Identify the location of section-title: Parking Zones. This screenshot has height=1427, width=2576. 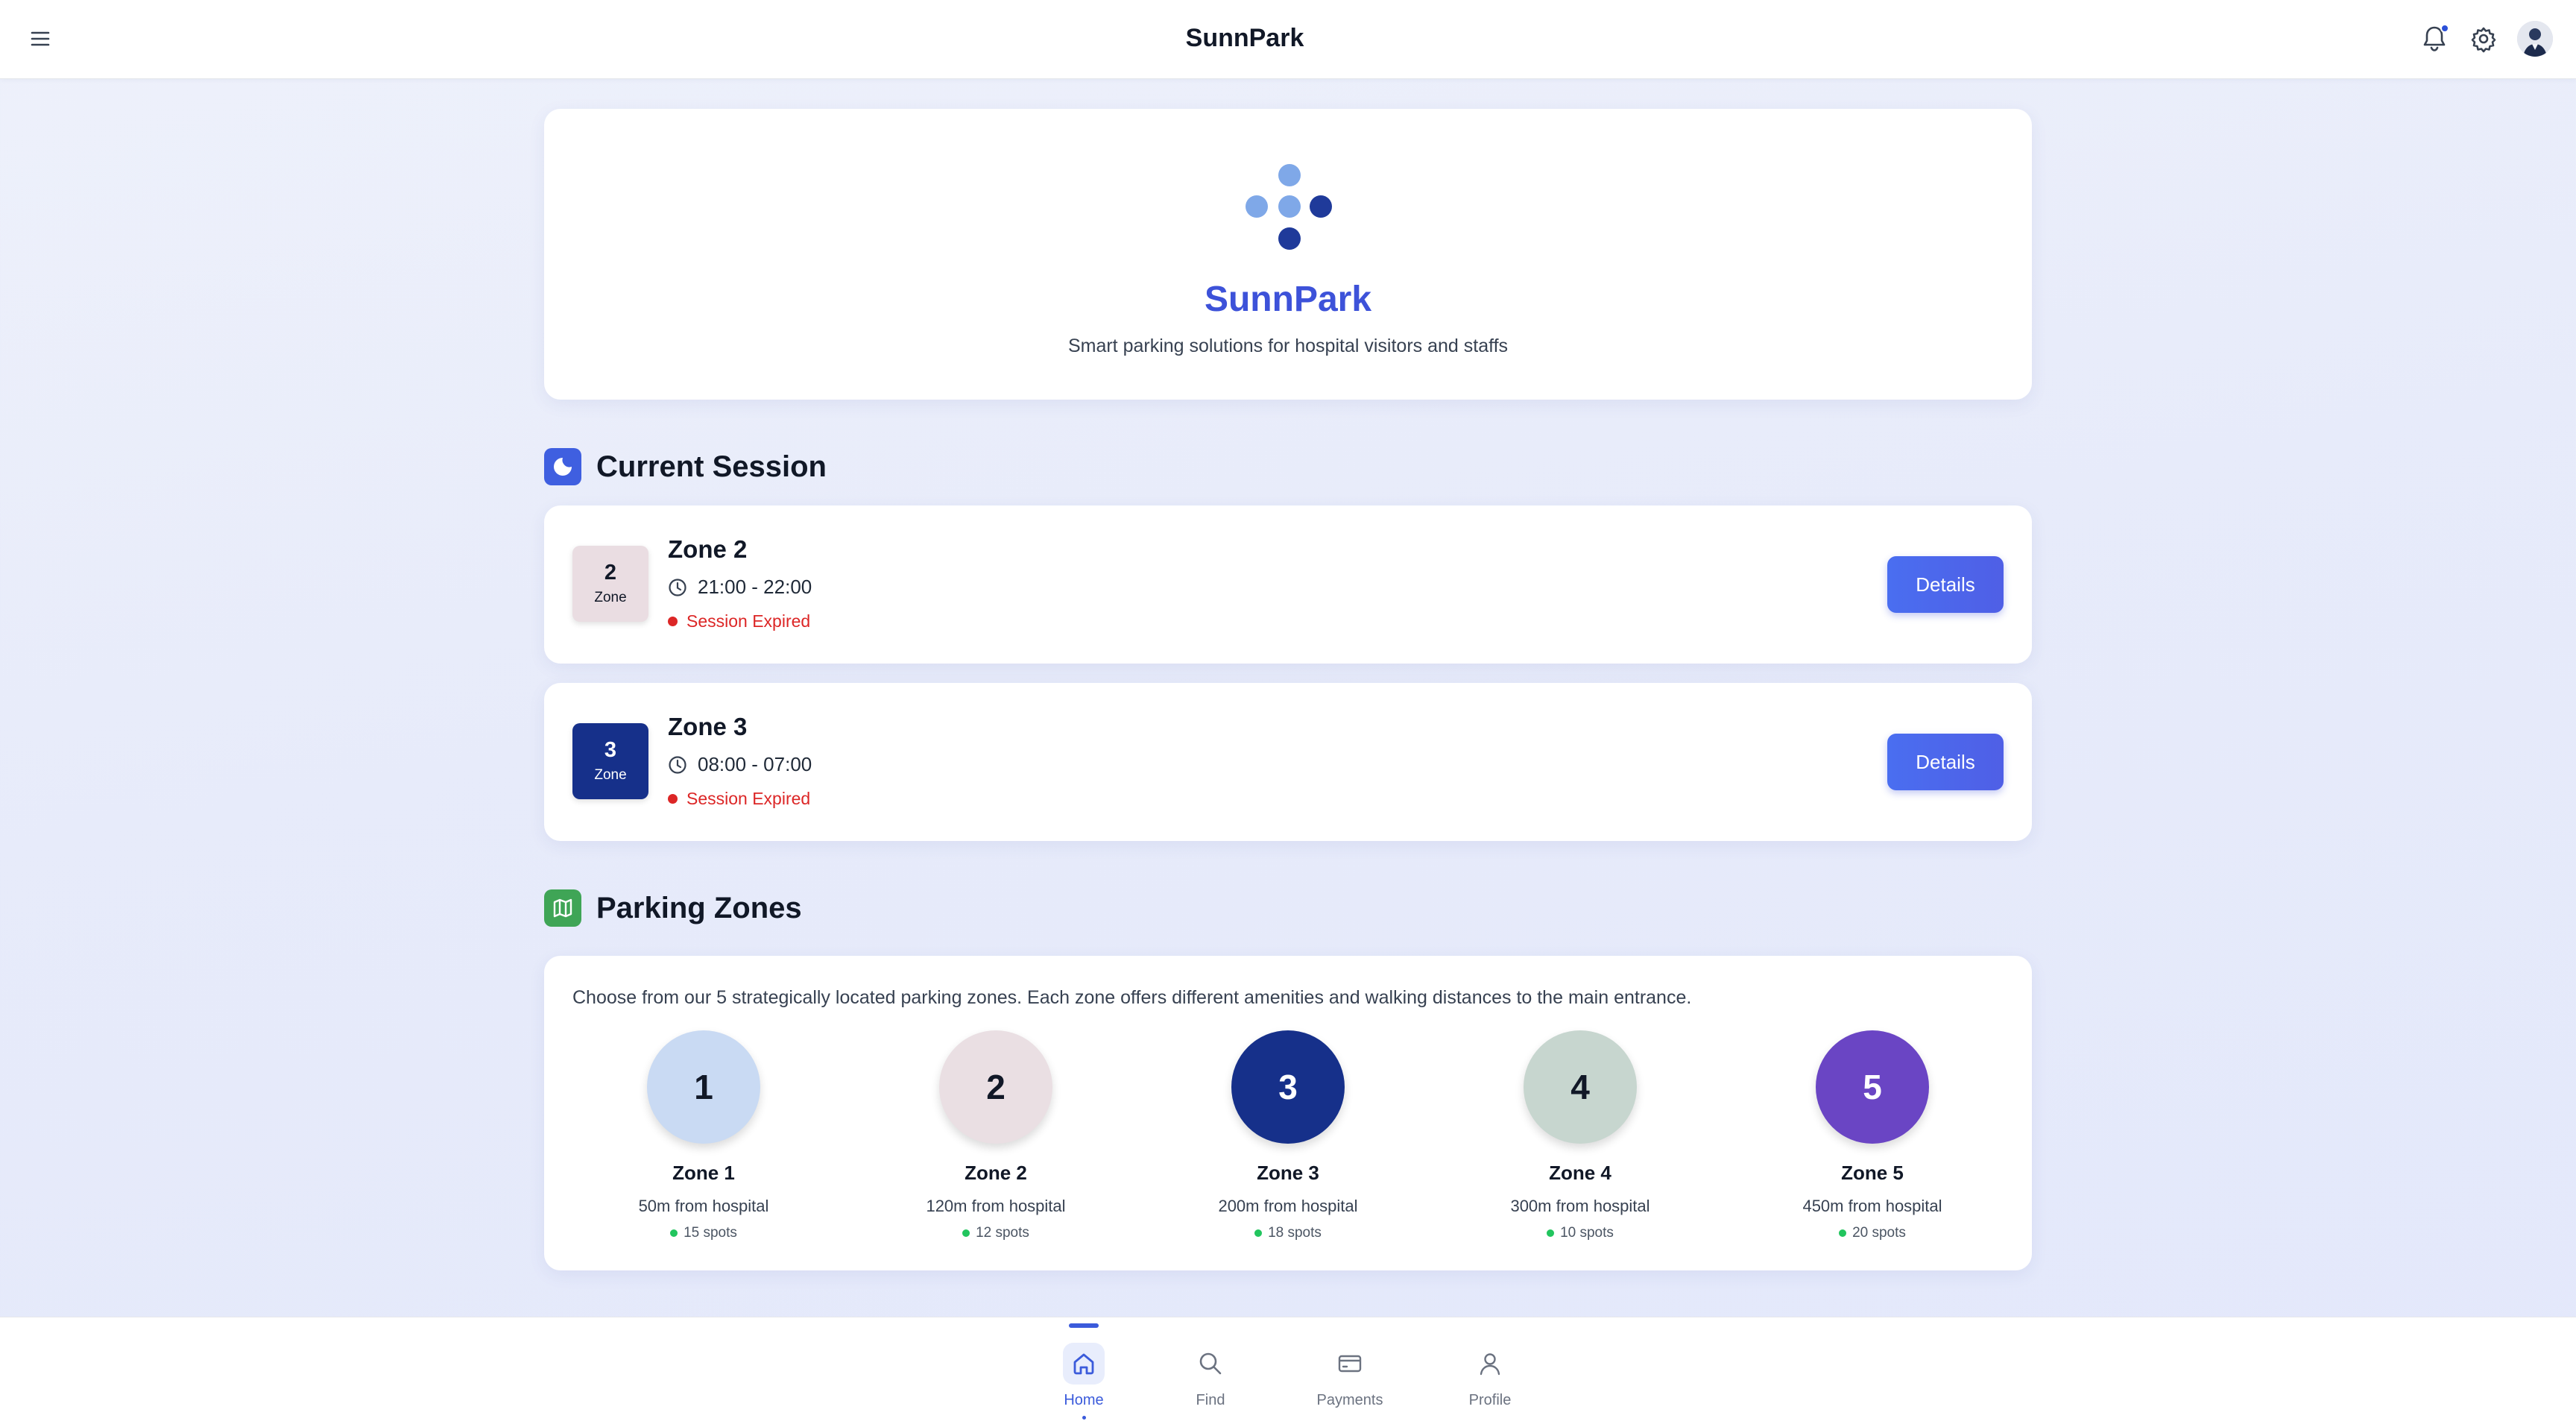
(699, 907).